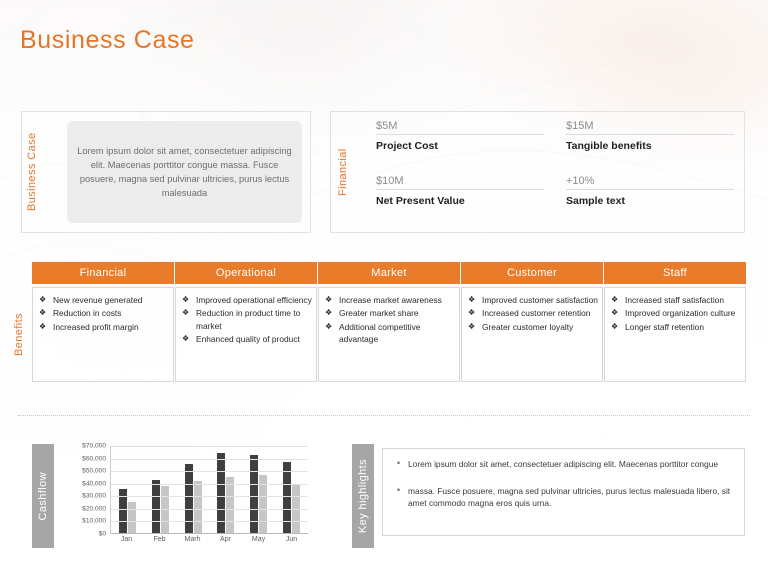  I want to click on list-item: ❖ Improved customer satisfaction, so click(533, 300).